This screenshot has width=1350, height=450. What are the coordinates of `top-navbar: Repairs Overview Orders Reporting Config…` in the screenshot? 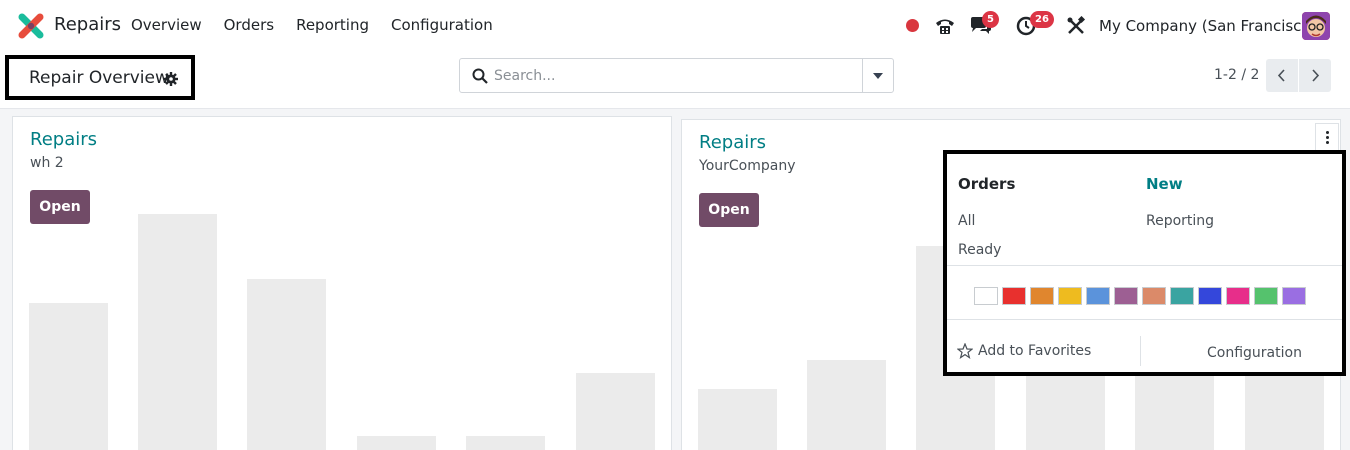 It's located at (675, 26).